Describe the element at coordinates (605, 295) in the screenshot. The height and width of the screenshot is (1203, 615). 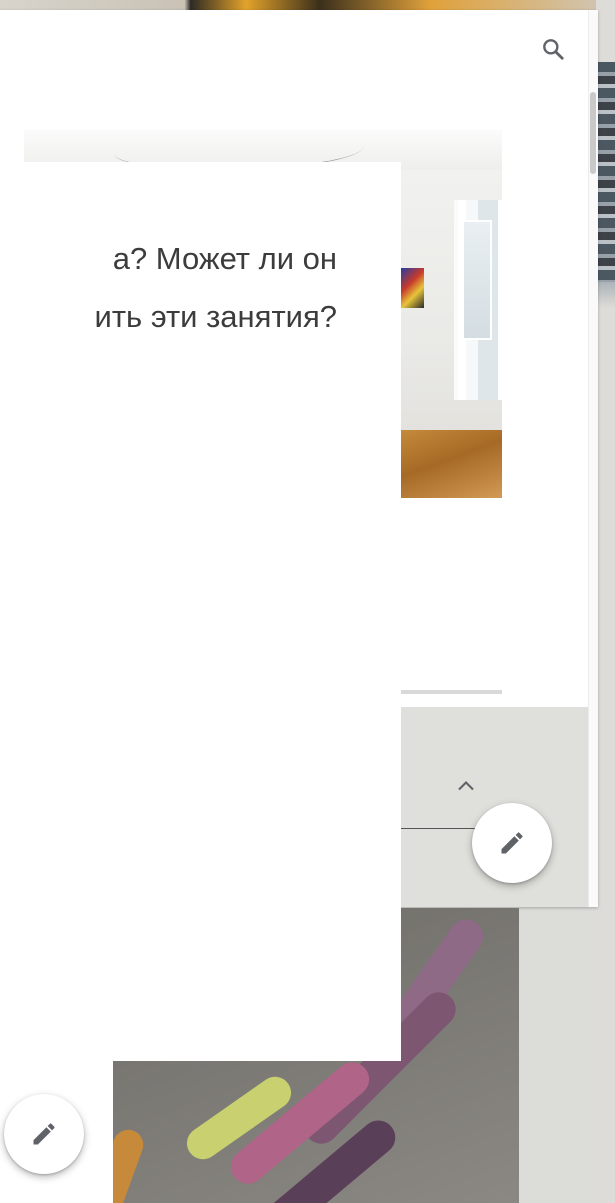
I see `background-gradient` at that location.